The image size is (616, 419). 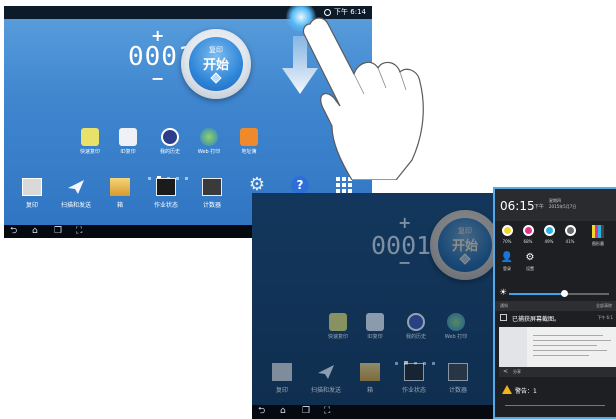 I want to click on share-icon: <, so click(x=506, y=371).